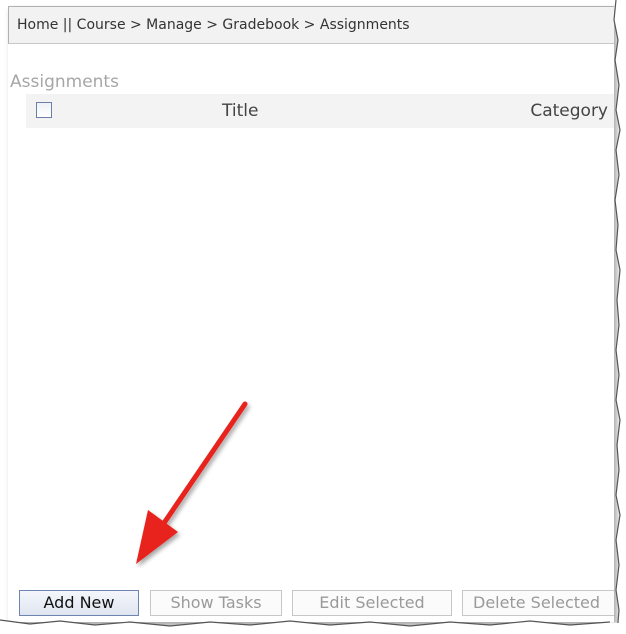 This screenshot has width=626, height=634. What do you see at coordinates (44, 110) in the screenshot?
I see `select-all-checkbox` at bounding box center [44, 110].